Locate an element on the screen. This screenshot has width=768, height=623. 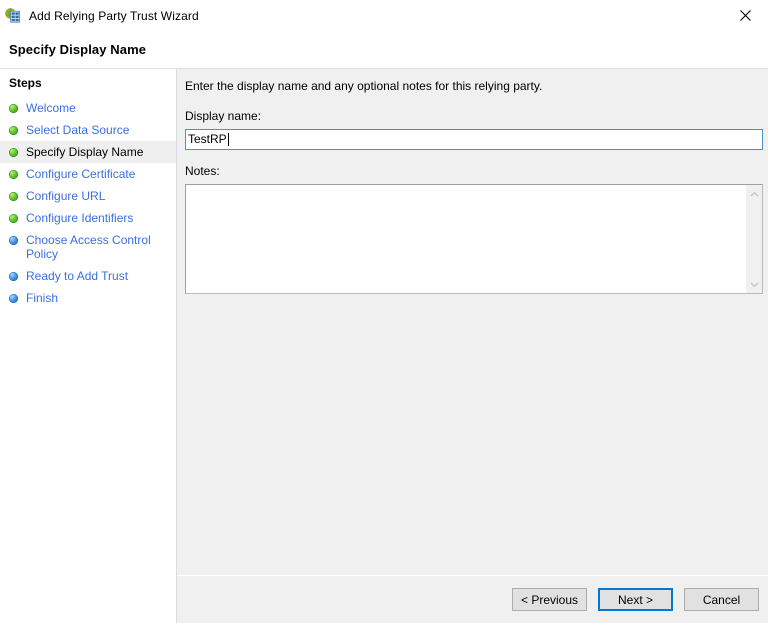
previous-button: < Previous is located at coordinates (549, 599).